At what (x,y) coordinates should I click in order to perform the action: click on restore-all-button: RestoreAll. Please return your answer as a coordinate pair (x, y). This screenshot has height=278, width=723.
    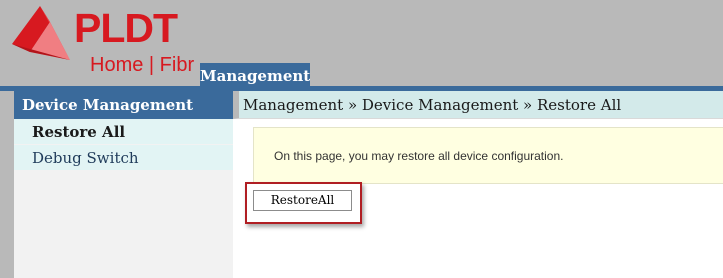
    Looking at the image, I should click on (302, 200).